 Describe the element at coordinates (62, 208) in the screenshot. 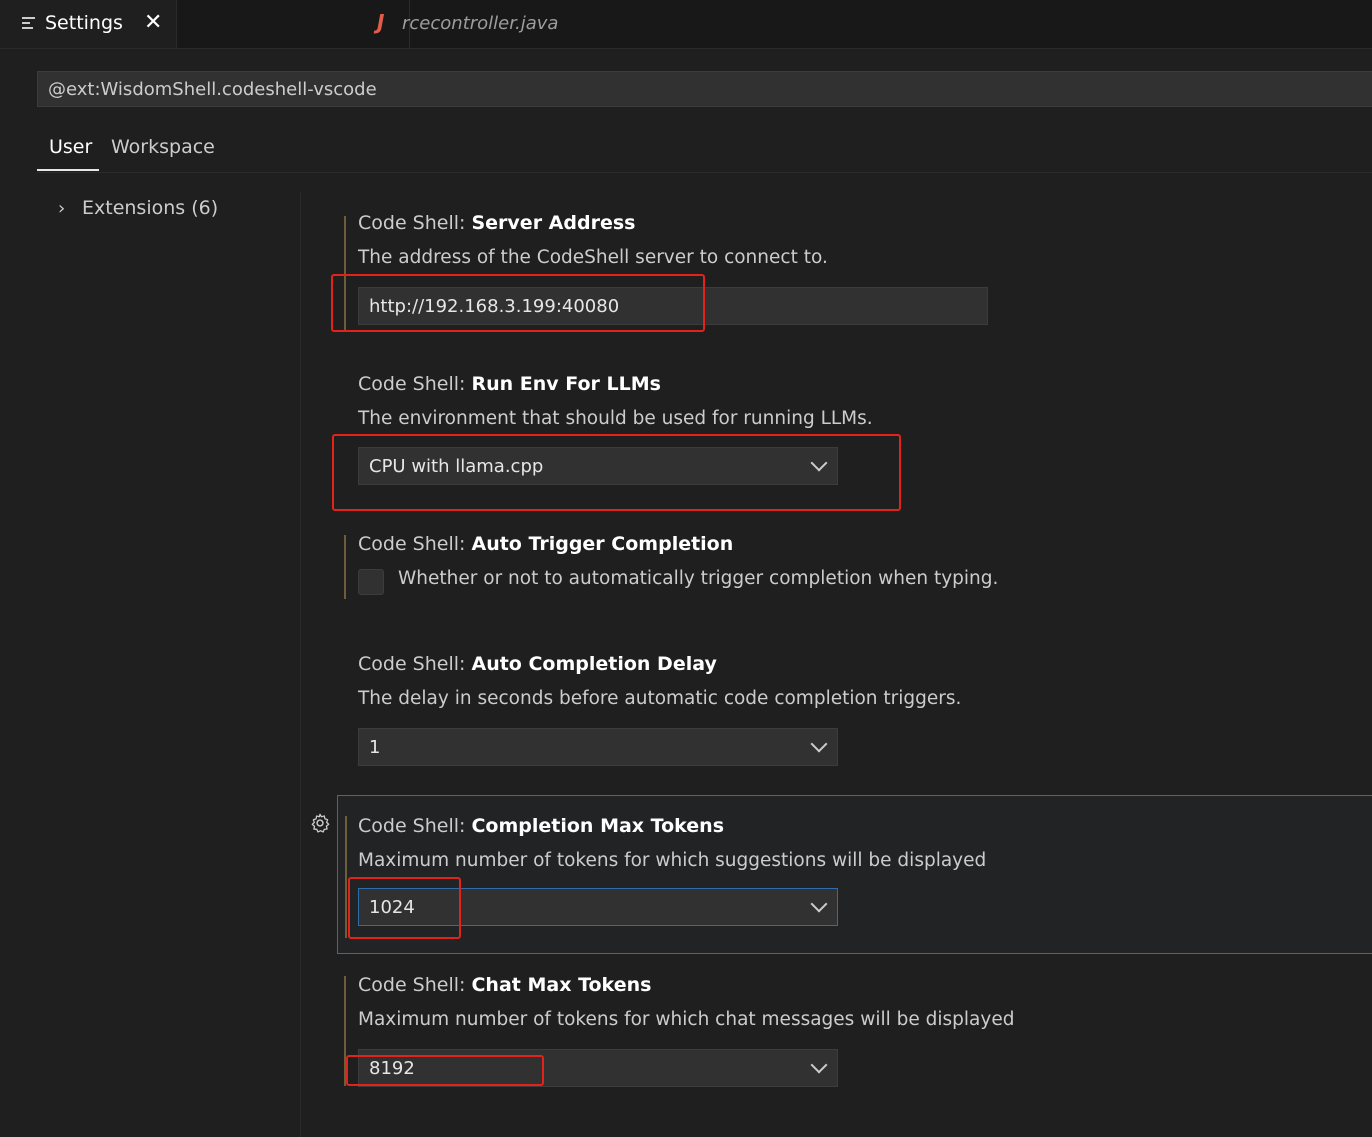

I see `chevron-right-icon: ›` at that location.